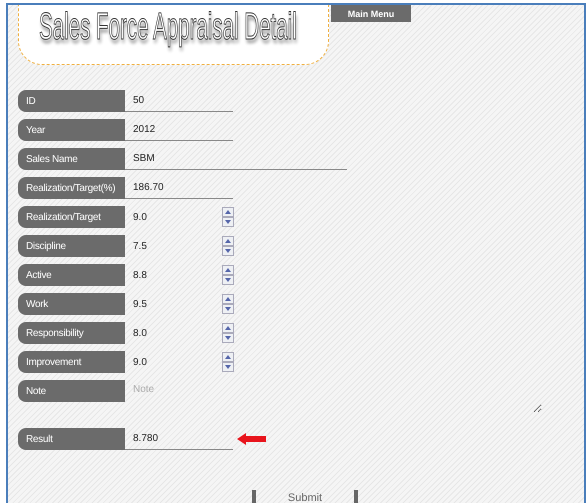 Image resolution: width=587 pixels, height=503 pixels. I want to click on field-value: 8.780, so click(179, 439).